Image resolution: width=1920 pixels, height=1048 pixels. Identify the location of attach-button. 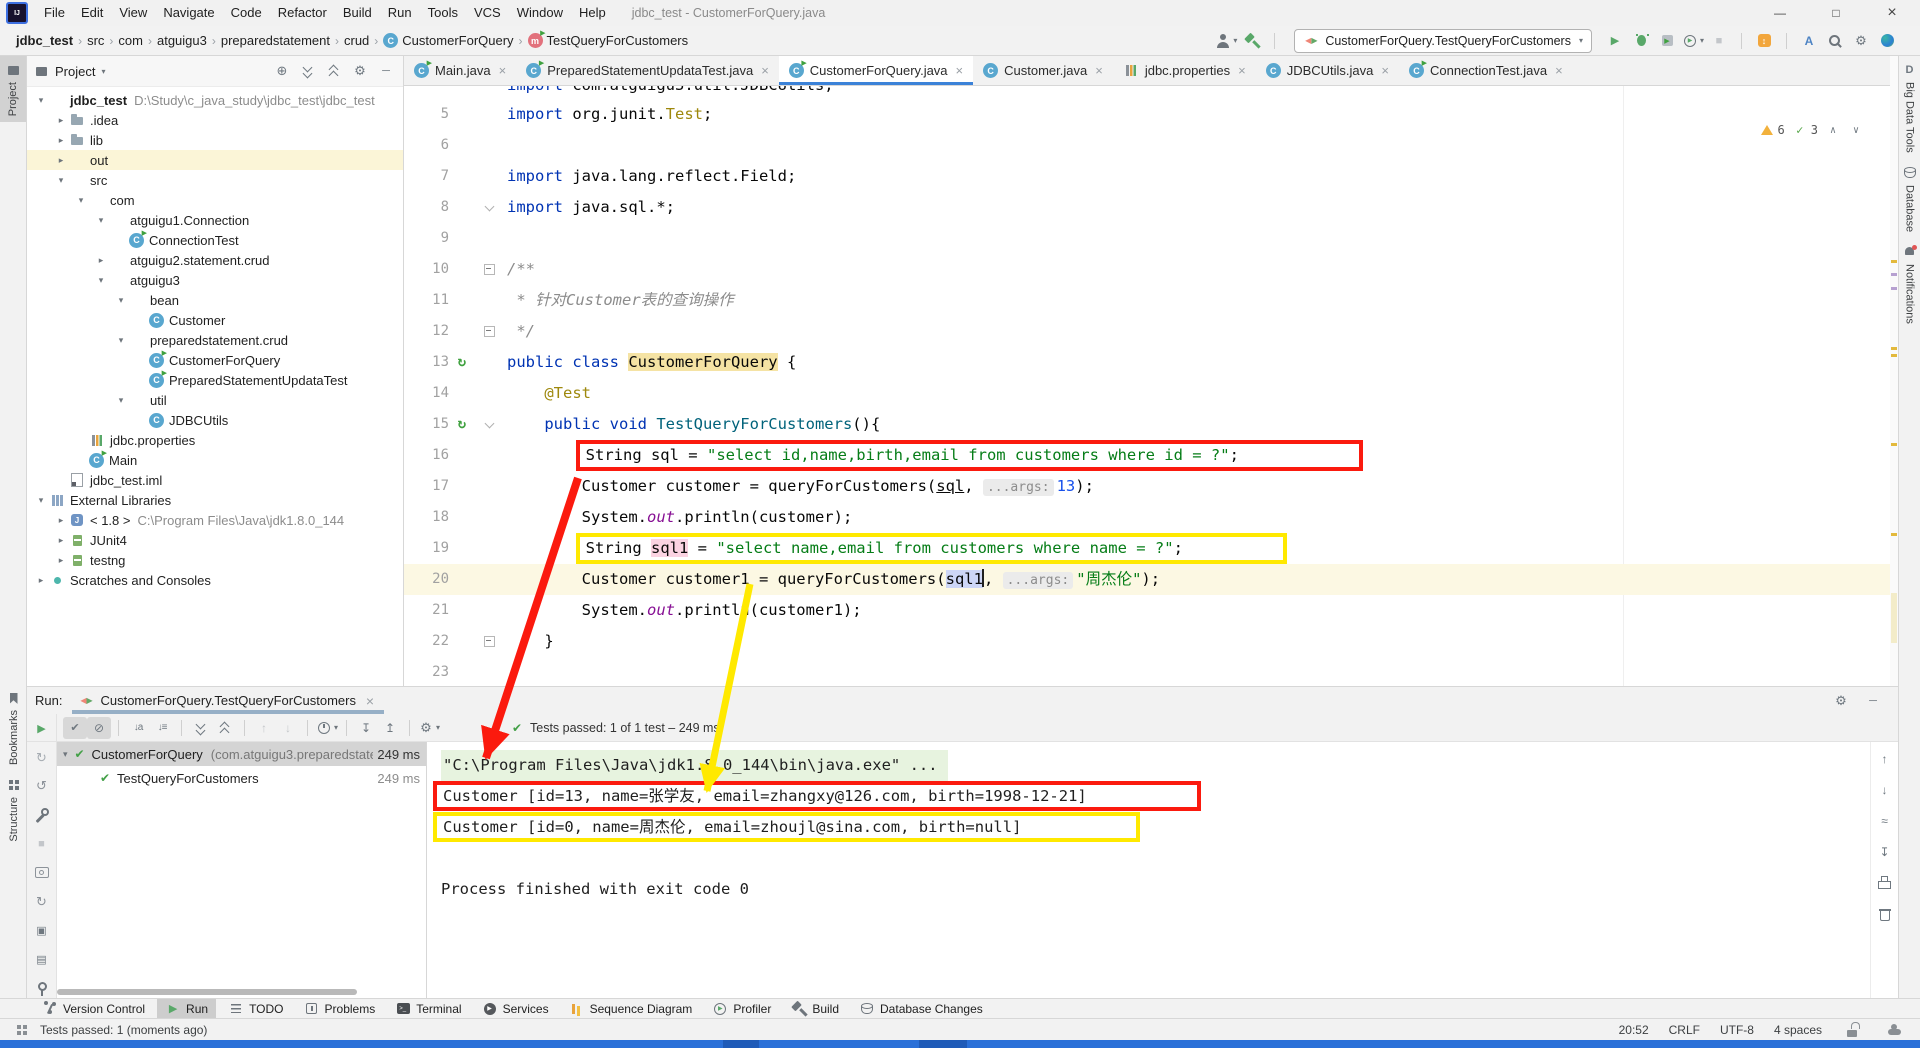
(42, 931).